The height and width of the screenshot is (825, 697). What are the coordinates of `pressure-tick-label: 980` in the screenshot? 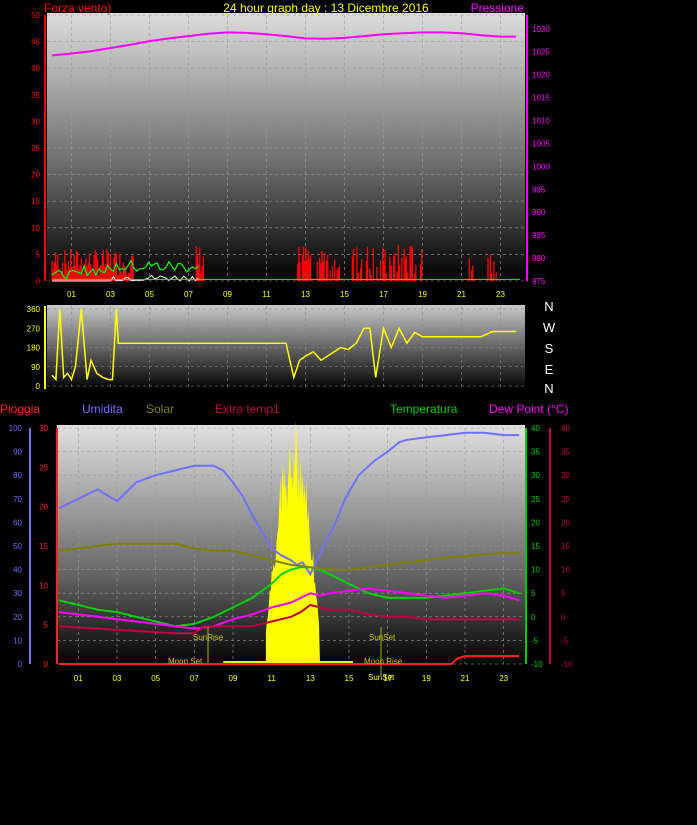 It's located at (539, 258).